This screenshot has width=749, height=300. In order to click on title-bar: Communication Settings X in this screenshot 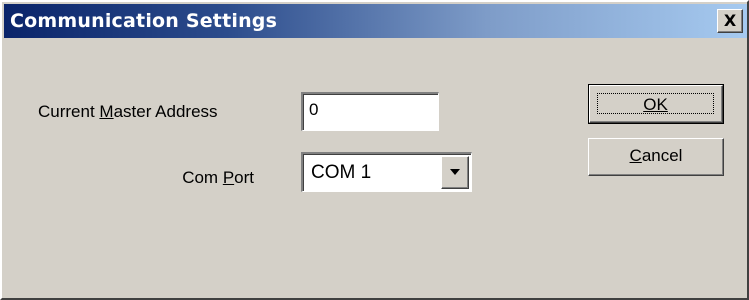, I will do `click(375, 21)`.